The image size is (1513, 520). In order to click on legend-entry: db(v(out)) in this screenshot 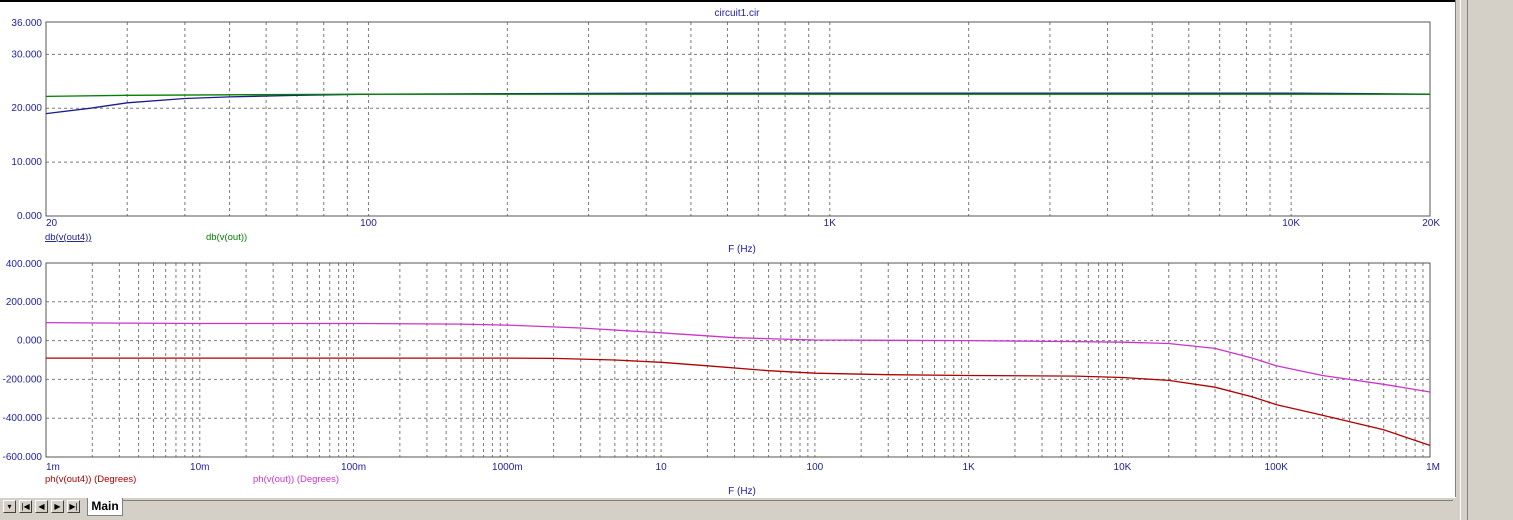, I will do `click(226, 237)`.